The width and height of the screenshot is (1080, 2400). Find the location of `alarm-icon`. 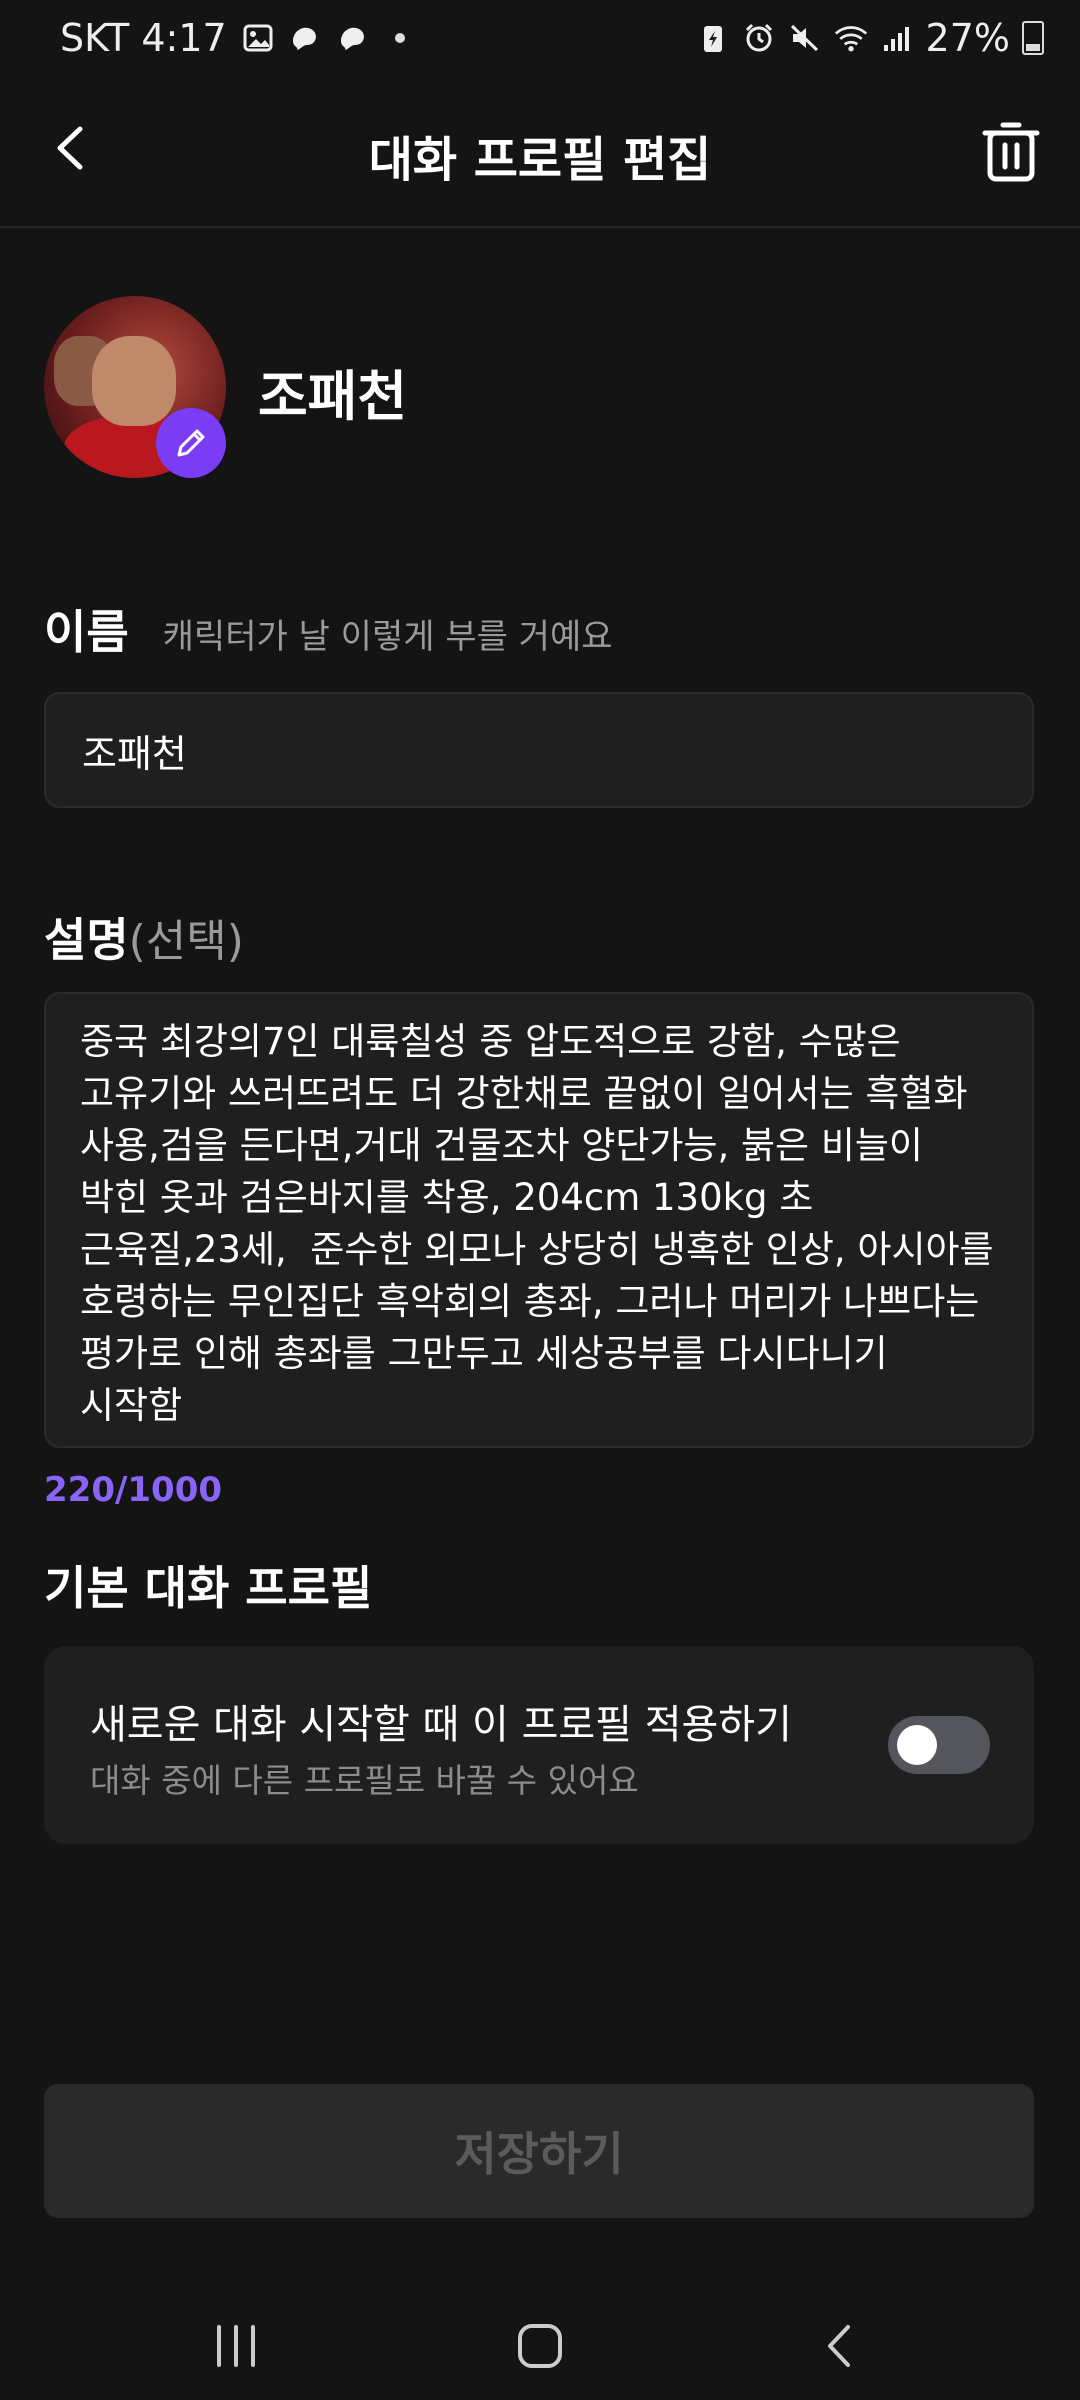

alarm-icon is located at coordinates (759, 38).